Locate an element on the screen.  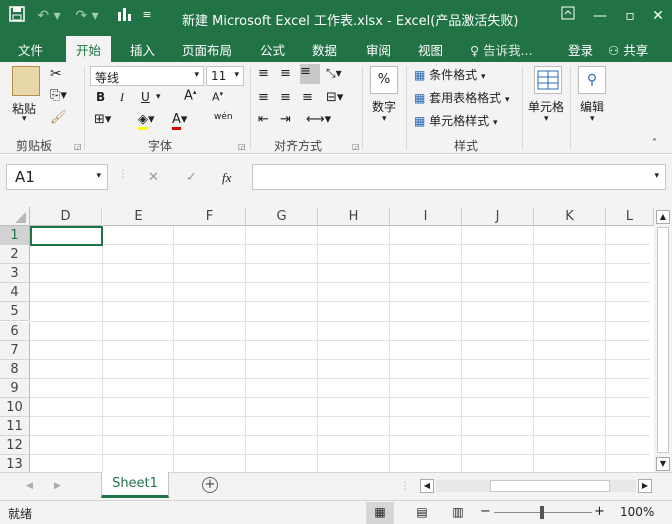
row-header: 2 is located at coordinates (15, 255).